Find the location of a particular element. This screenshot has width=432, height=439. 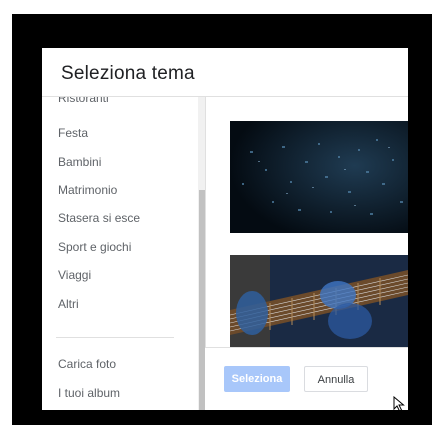

footer-divider is located at coordinates (306, 347).